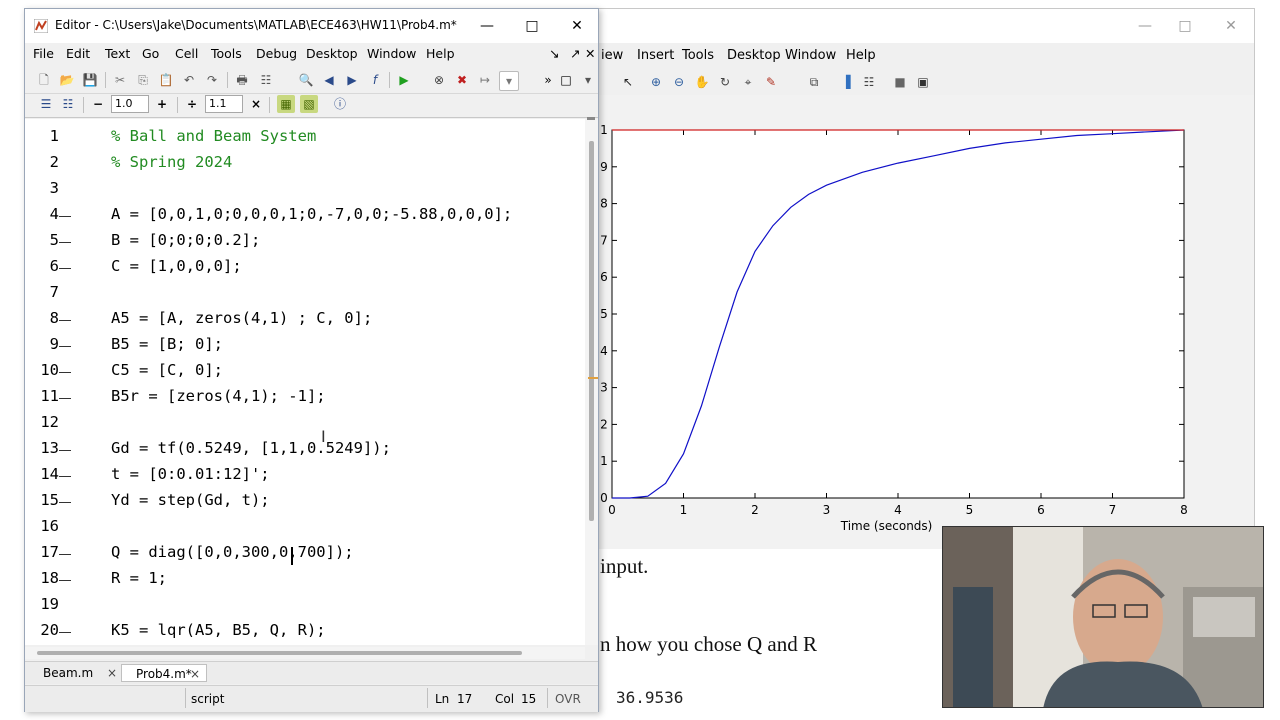 The width and height of the screenshot is (1280, 720). I want to click on insert-cell-icon: ☰, so click(46, 104).